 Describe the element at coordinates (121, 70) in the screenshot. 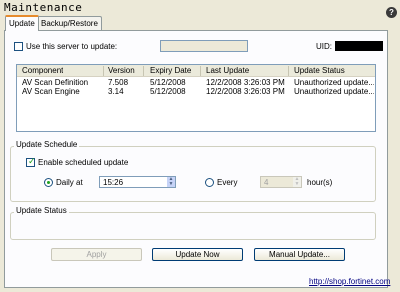

I see `column-header-version: Version` at that location.